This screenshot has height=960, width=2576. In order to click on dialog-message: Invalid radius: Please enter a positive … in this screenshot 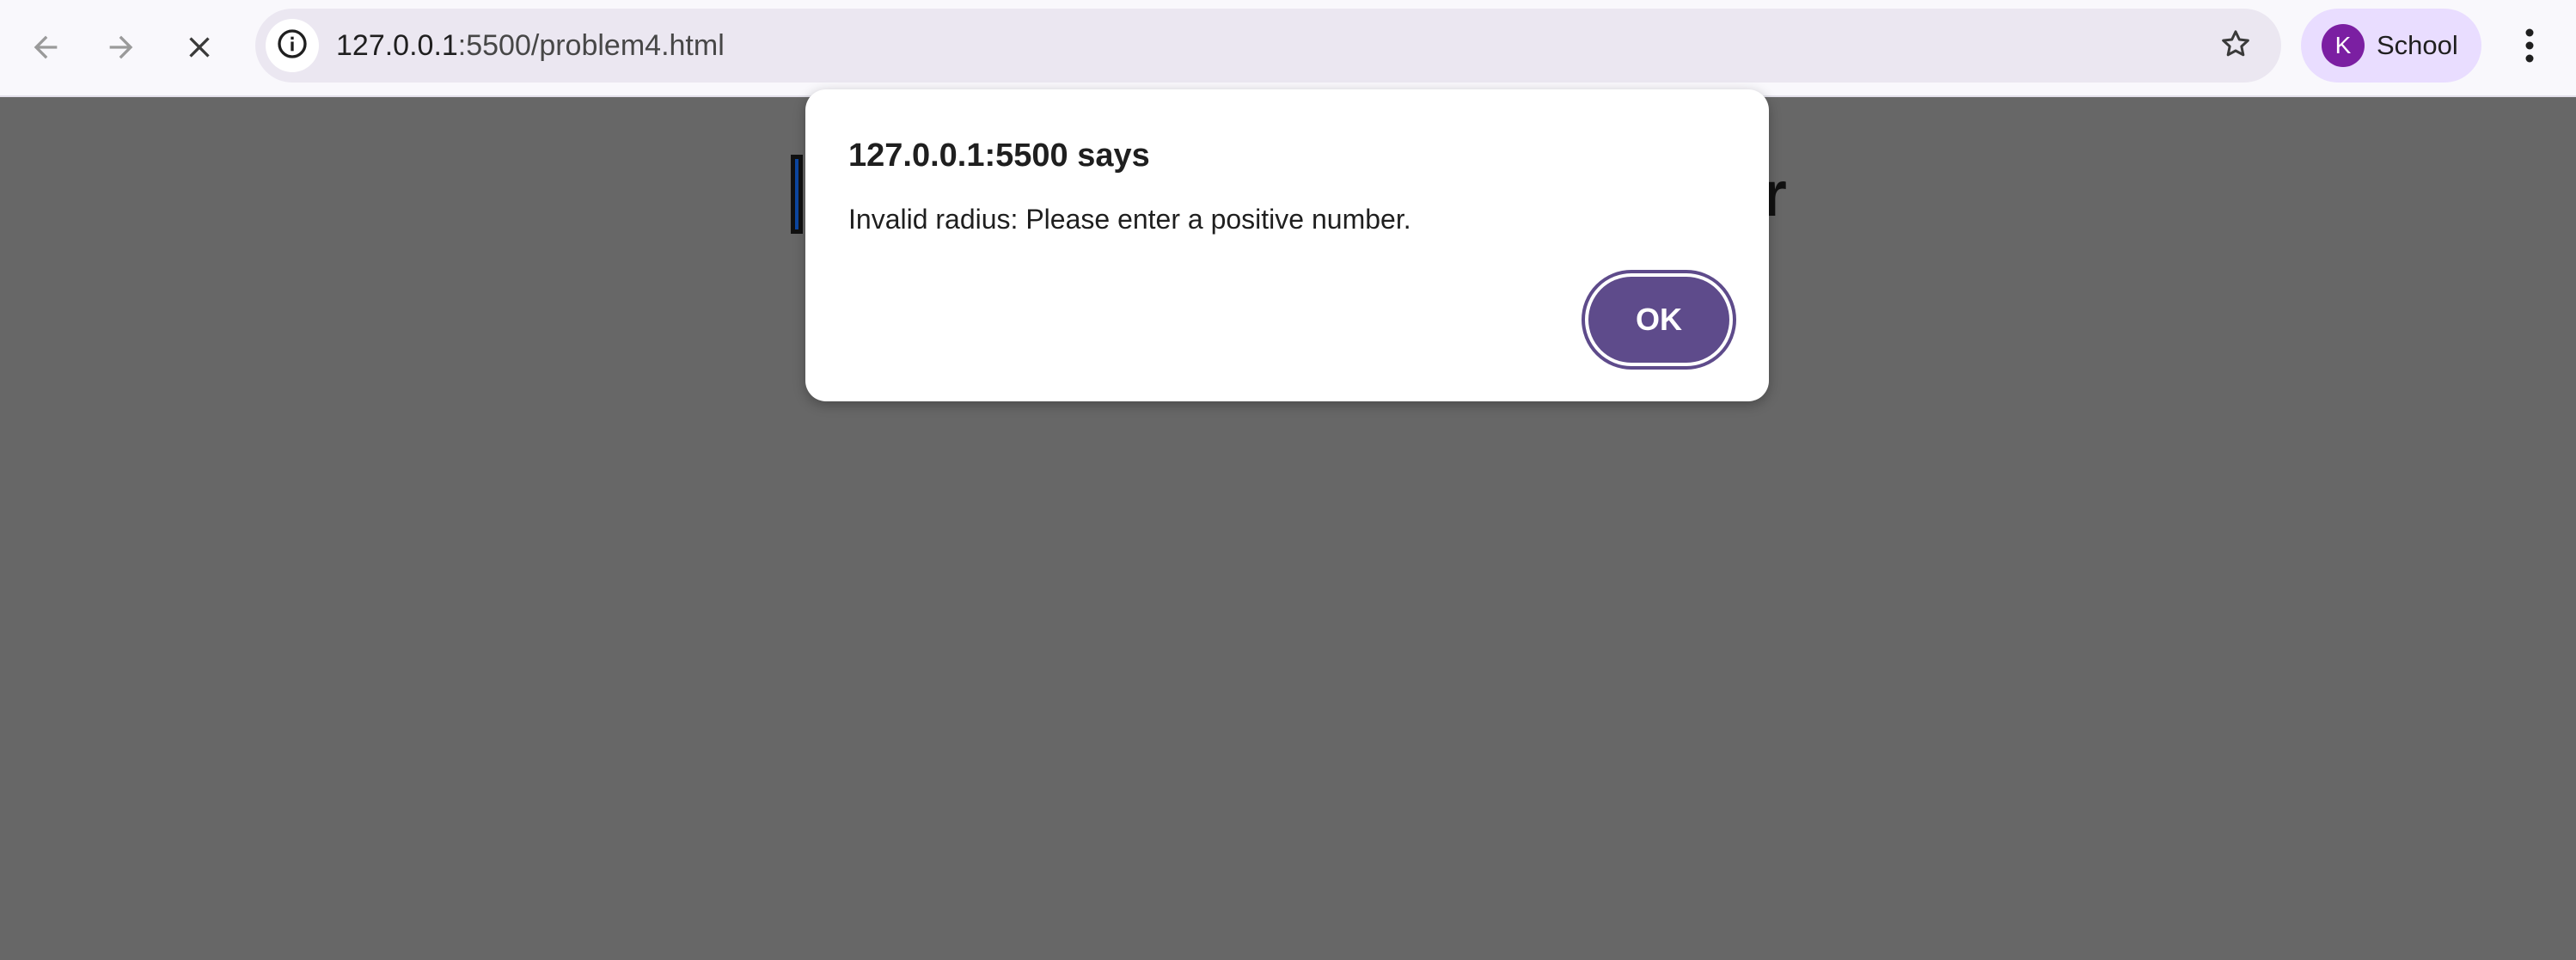, I will do `click(1129, 219)`.